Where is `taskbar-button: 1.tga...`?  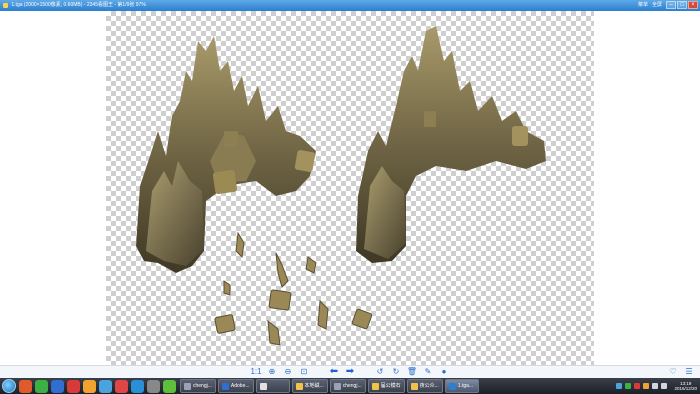 taskbar-button: 1.tga... is located at coordinates (461, 386).